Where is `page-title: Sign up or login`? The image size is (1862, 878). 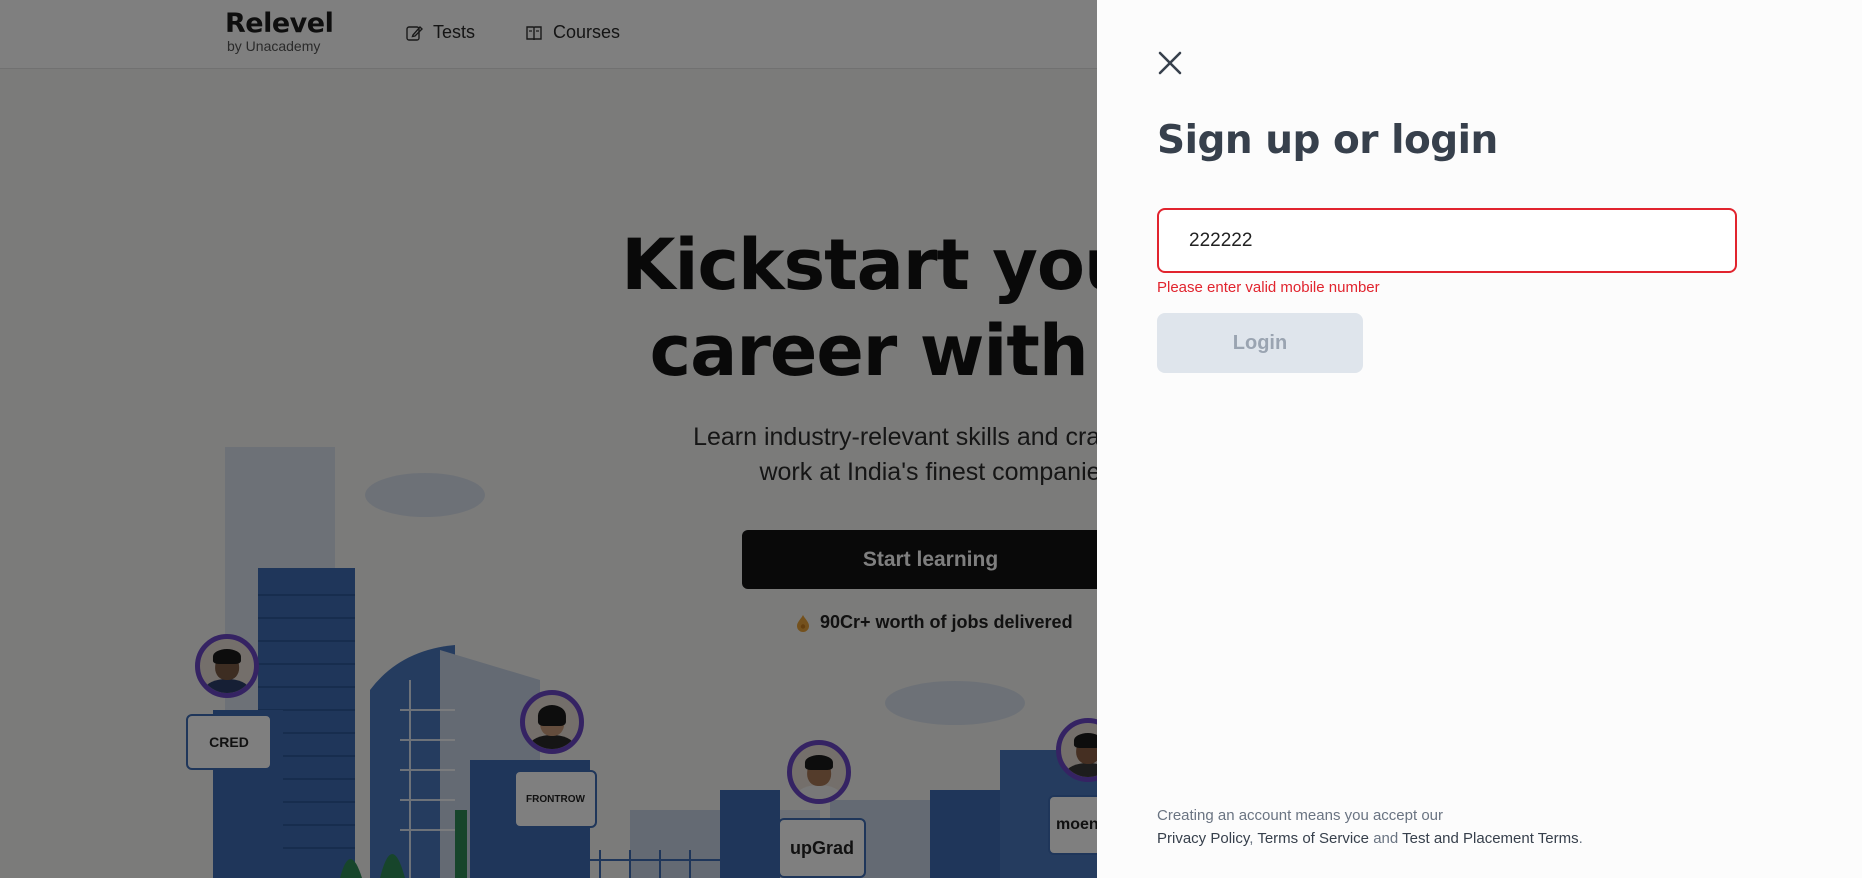
page-title: Sign up or login is located at coordinates (1327, 140).